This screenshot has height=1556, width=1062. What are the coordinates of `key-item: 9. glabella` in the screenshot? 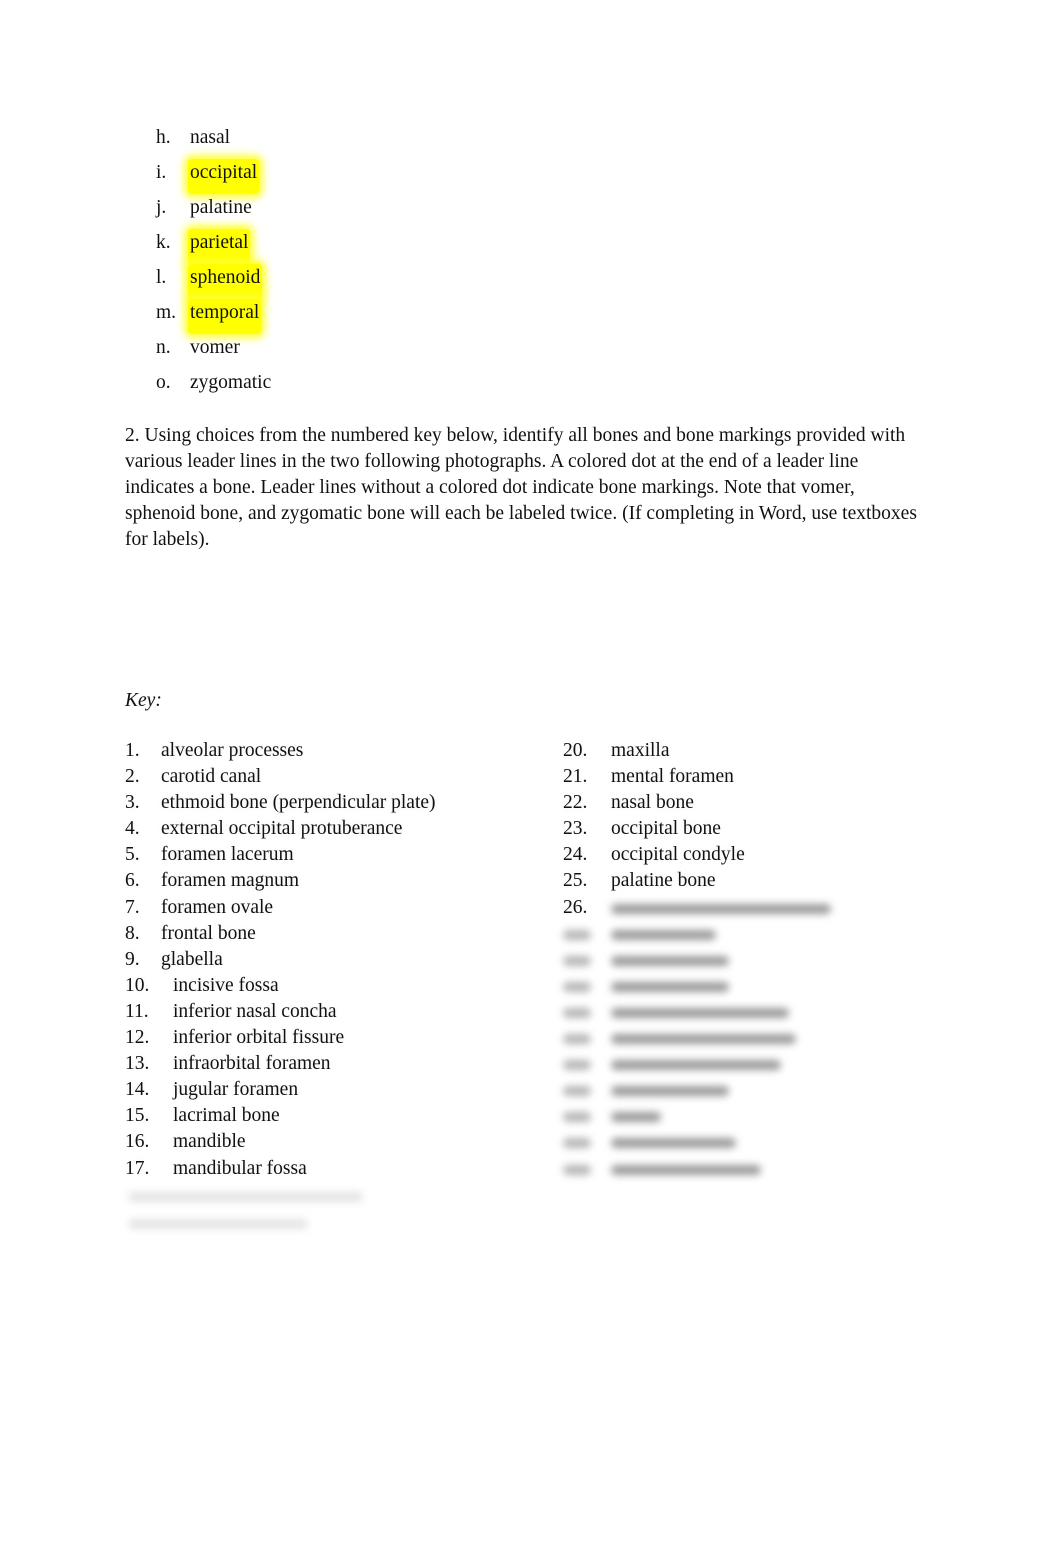 It's located at (280, 960).